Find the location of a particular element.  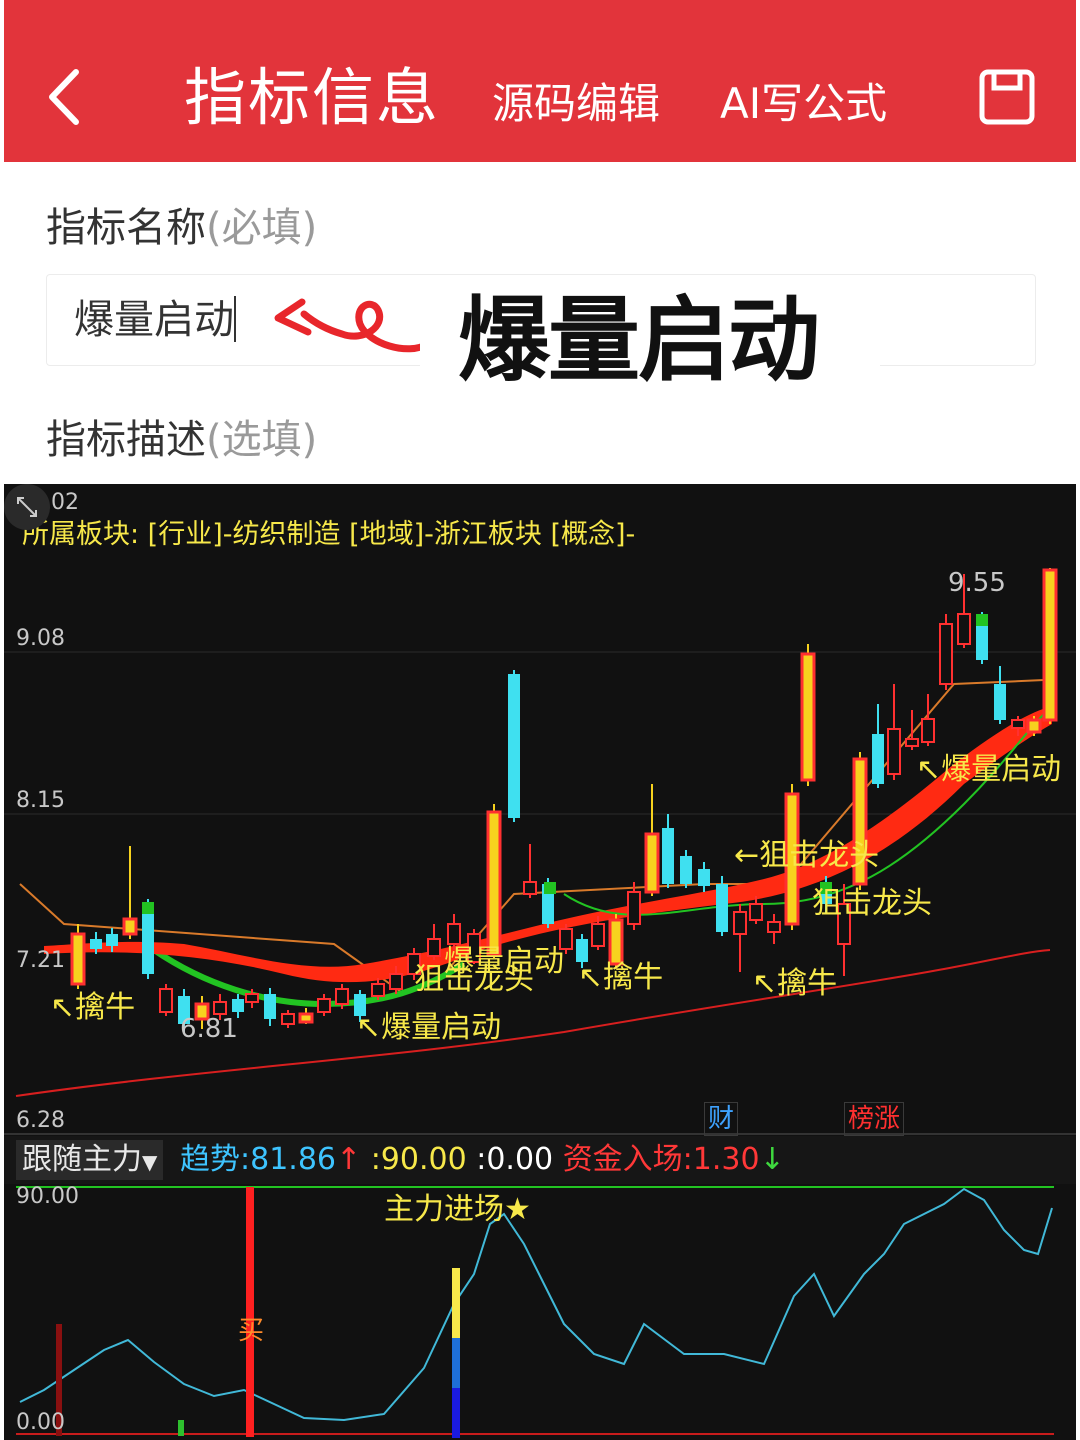

price-tick-3: 8.15 is located at coordinates (40, 800).